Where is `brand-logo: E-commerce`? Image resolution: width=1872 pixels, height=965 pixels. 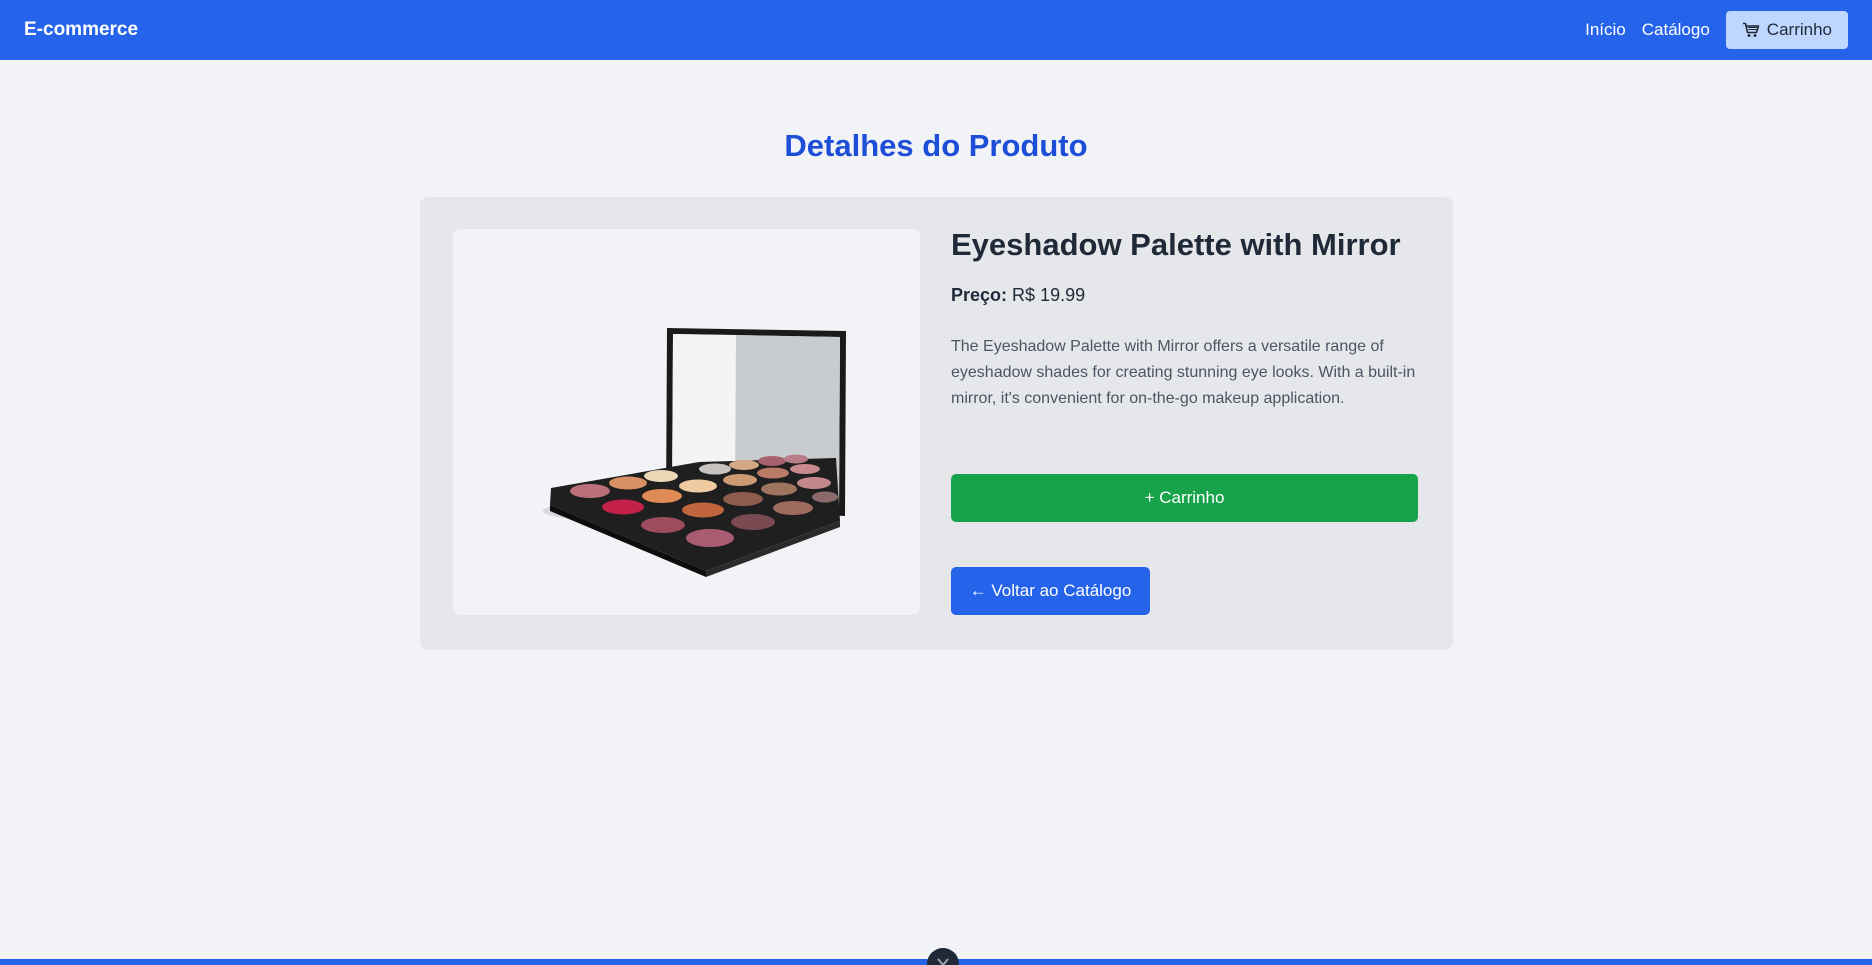 brand-logo: E-commerce is located at coordinates (81, 30).